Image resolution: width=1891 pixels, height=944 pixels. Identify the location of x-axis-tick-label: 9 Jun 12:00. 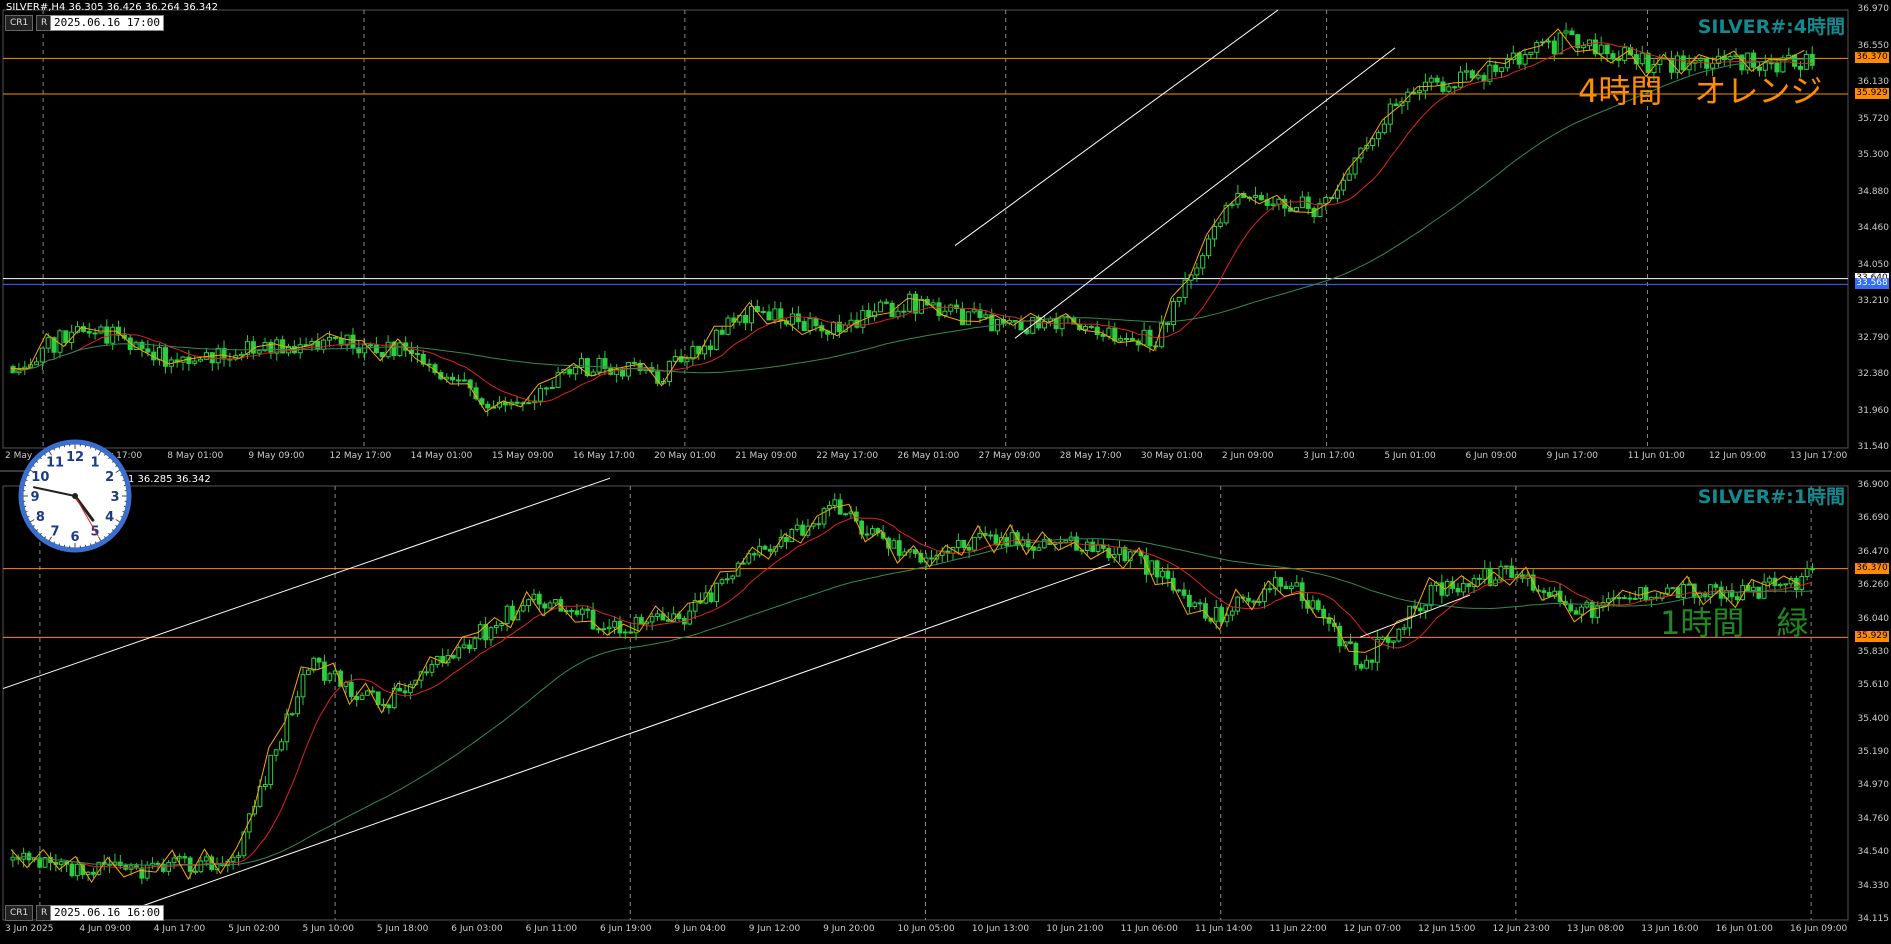
(774, 929).